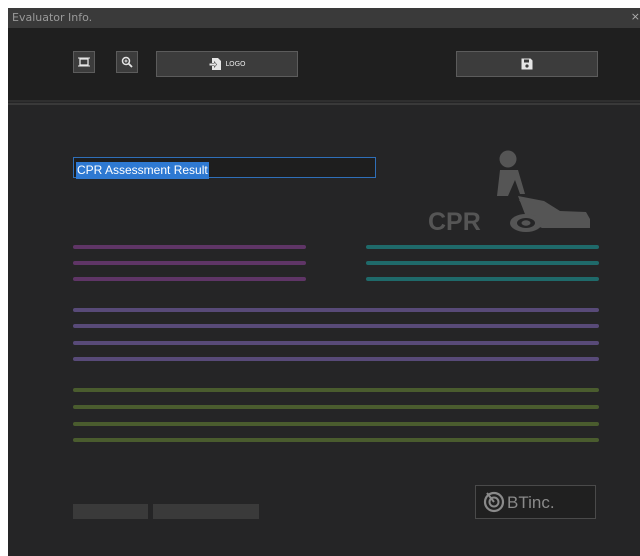  I want to click on close-button: ×, so click(635, 16).